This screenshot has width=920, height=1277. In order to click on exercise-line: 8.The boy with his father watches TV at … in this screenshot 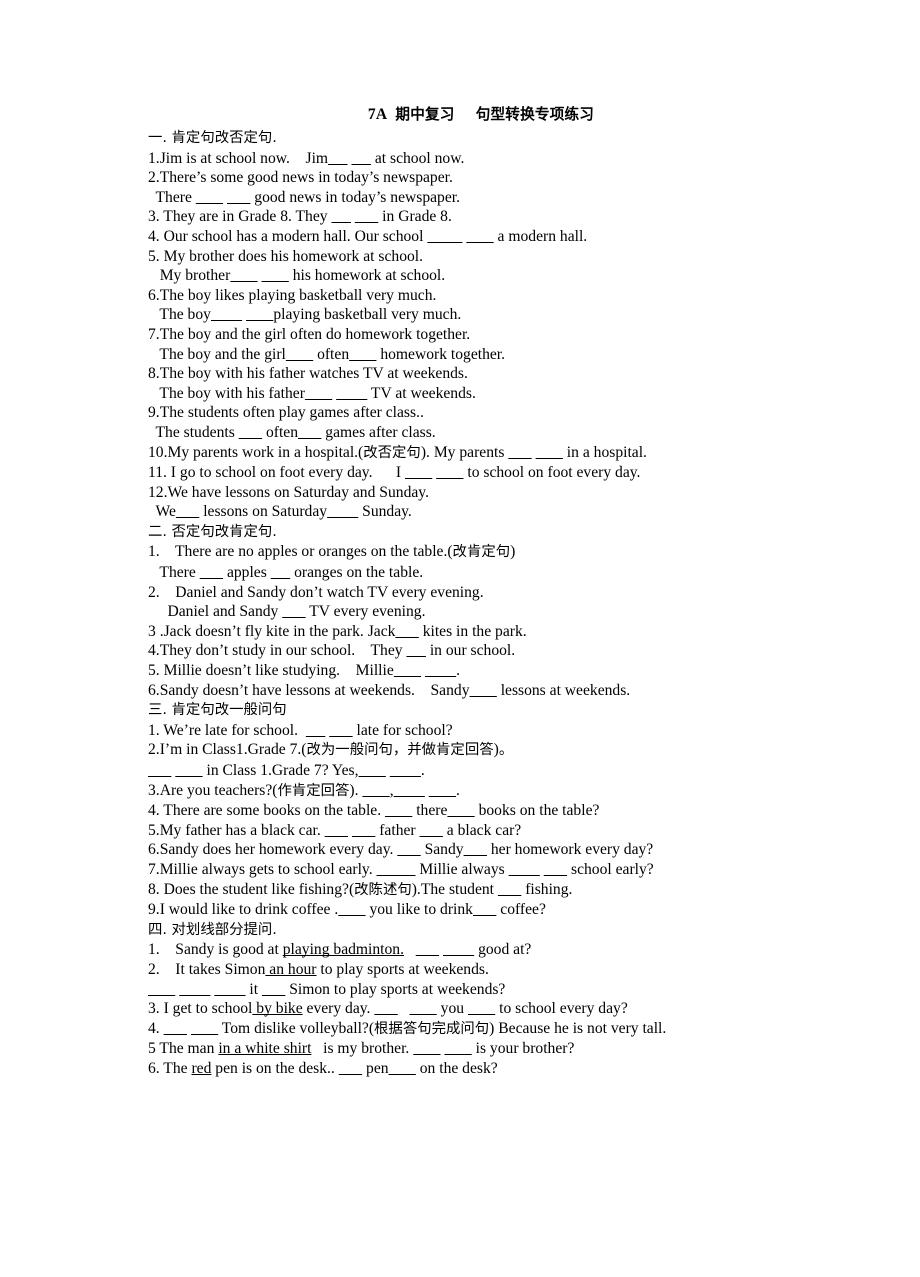, I will do `click(308, 374)`.